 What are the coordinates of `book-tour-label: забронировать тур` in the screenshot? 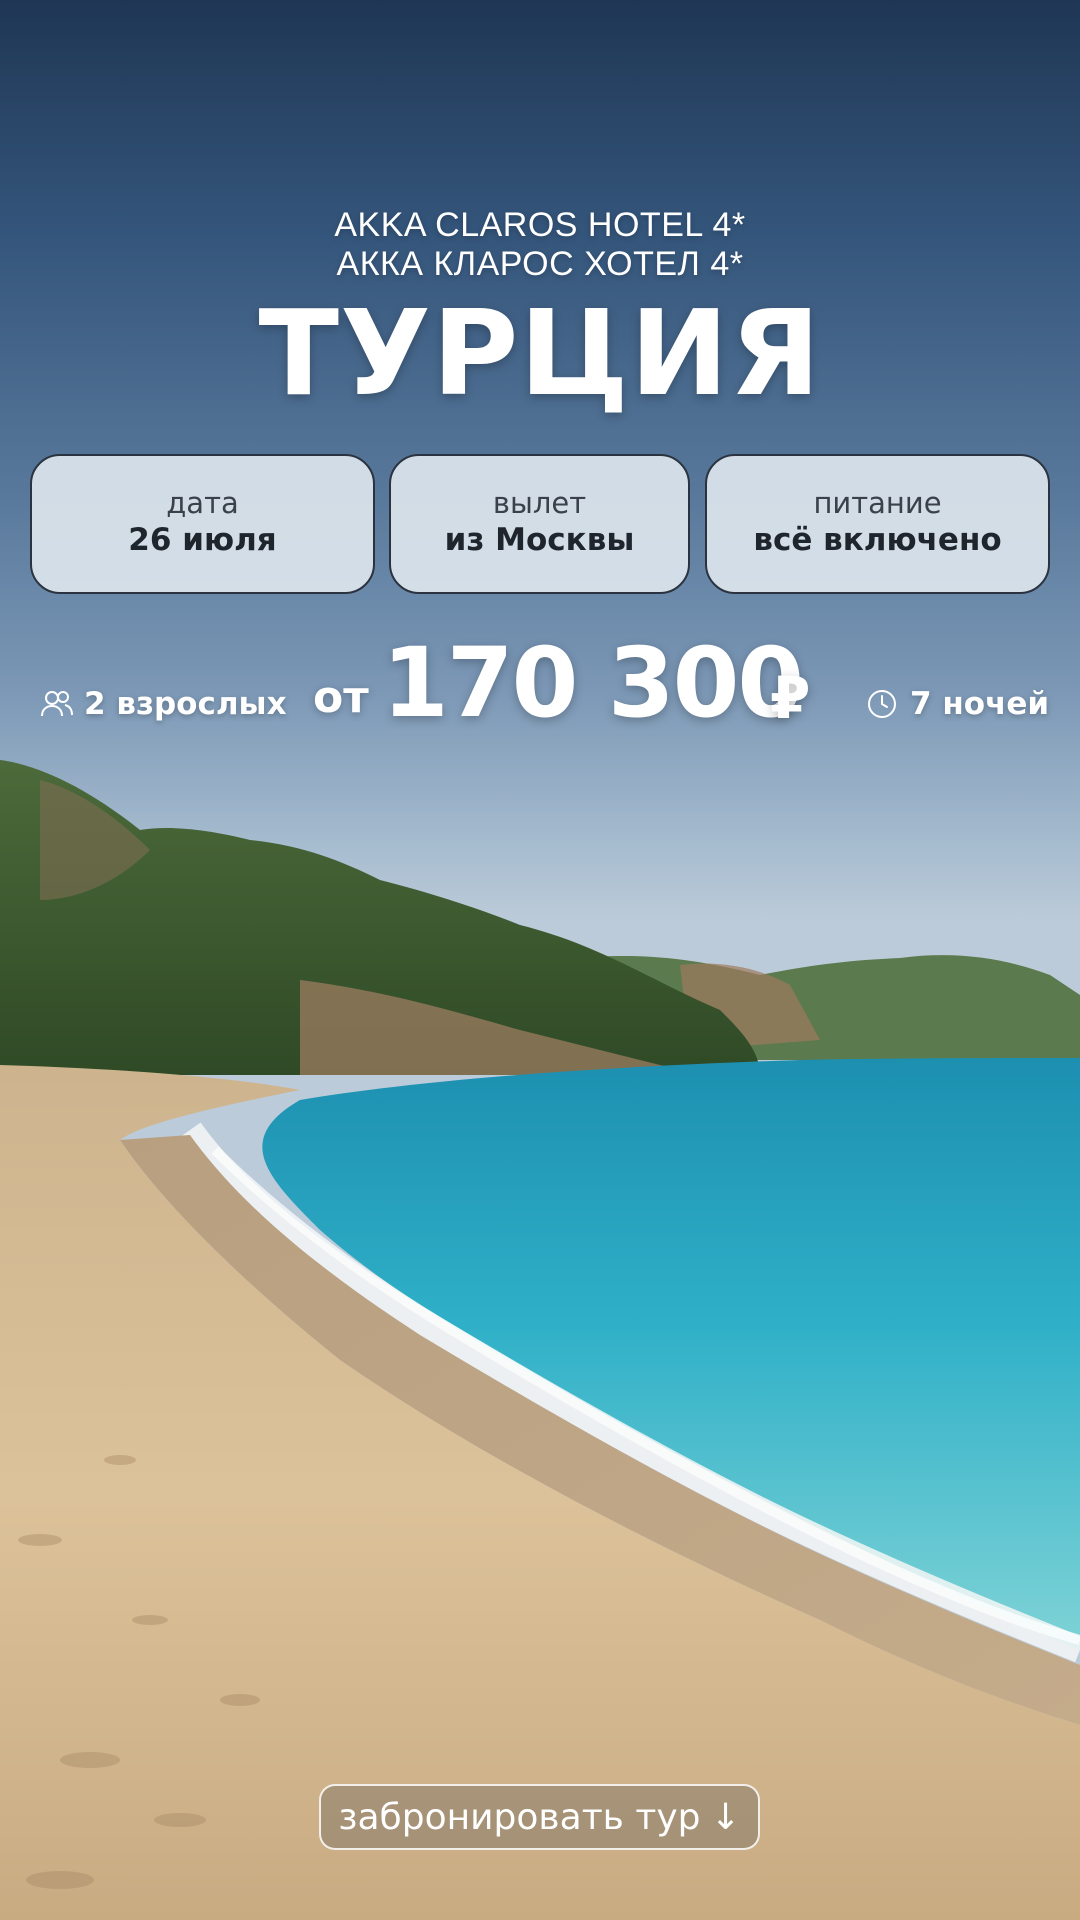 It's located at (519, 1817).